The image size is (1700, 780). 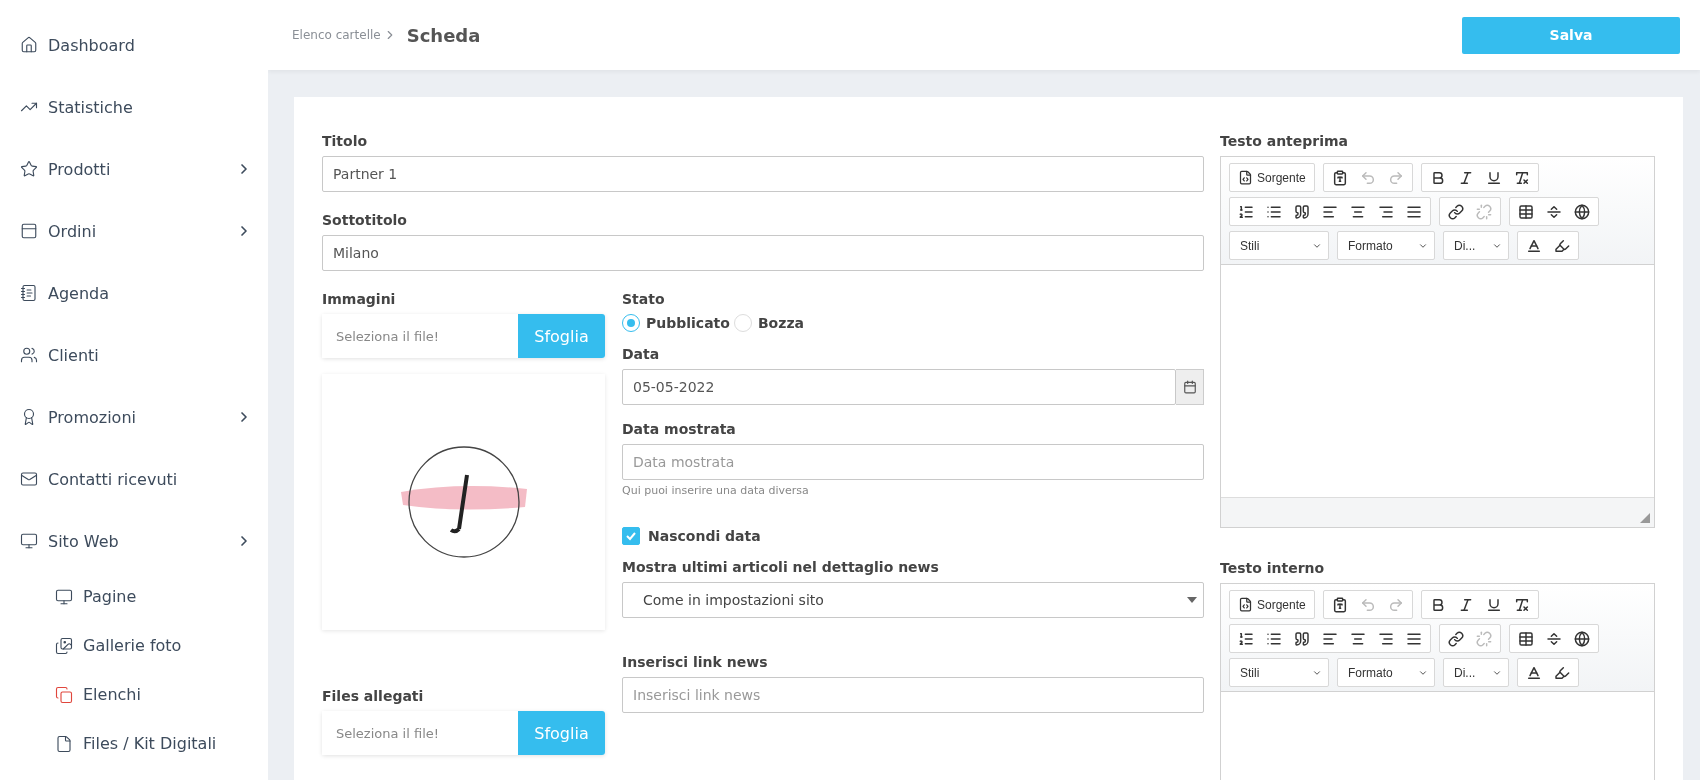 I want to click on sidebar-item: Dashboard, so click(x=134, y=45).